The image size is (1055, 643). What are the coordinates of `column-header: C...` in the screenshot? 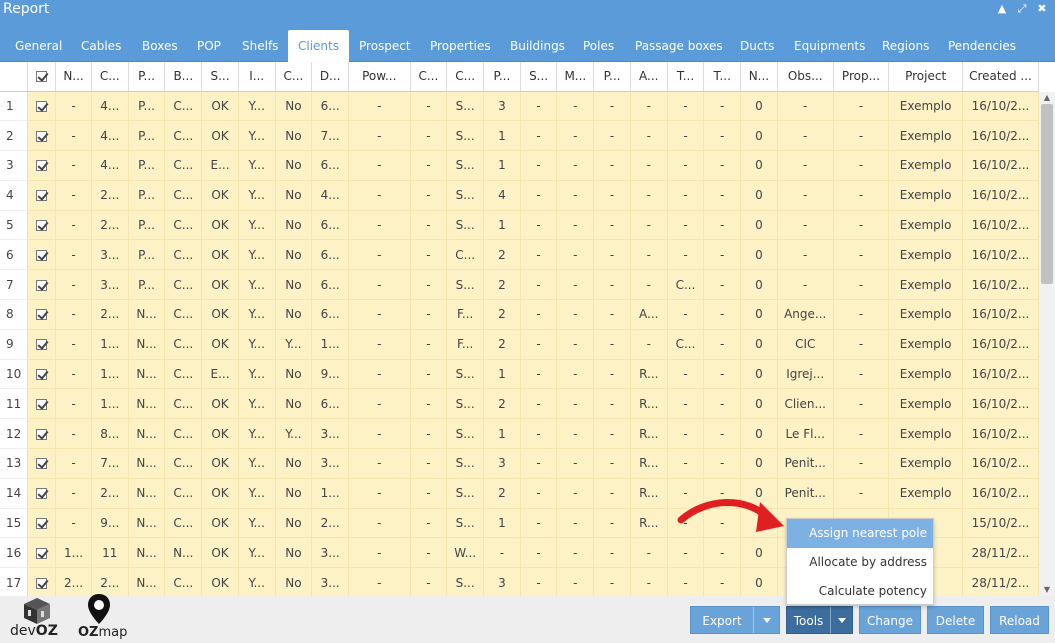 It's located at (465, 77).